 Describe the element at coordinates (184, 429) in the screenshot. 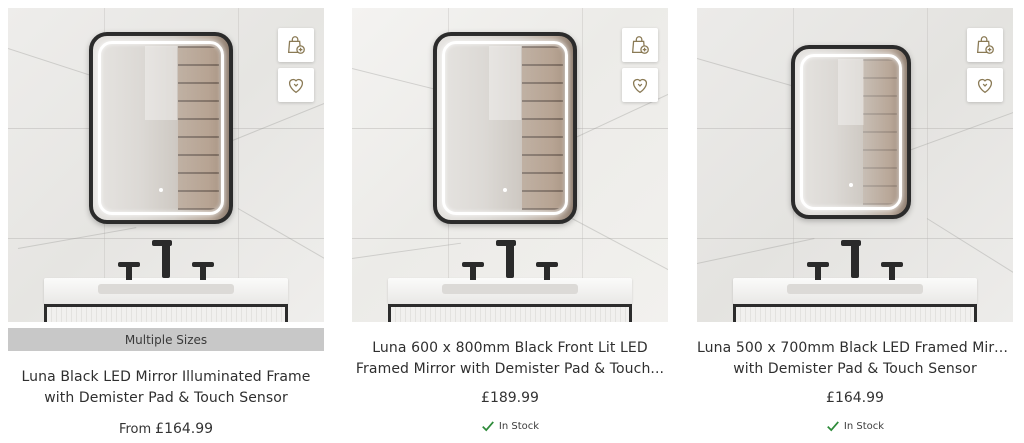

I see `price-value: £164.99` at that location.